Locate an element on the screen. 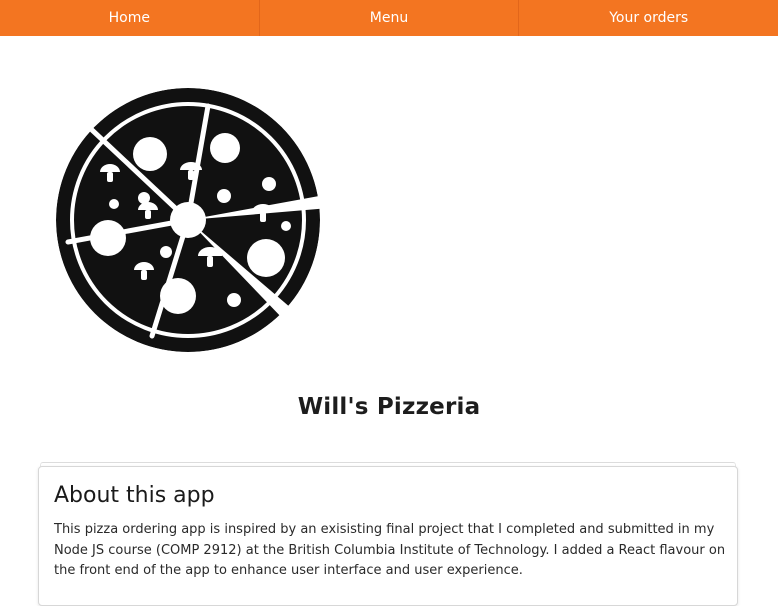 This screenshot has width=778, height=606. nav-menu-label: Menu is located at coordinates (389, 18).